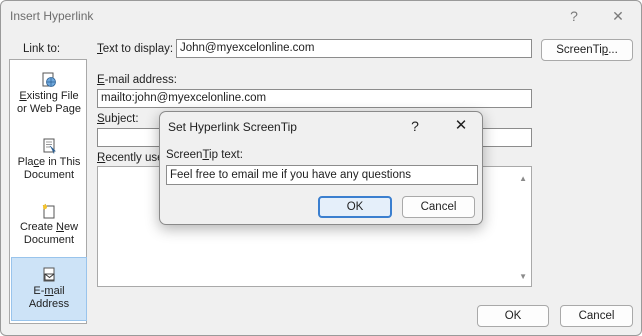  Describe the element at coordinates (118, 119) in the screenshot. I see `subject-label: Subject:` at that location.